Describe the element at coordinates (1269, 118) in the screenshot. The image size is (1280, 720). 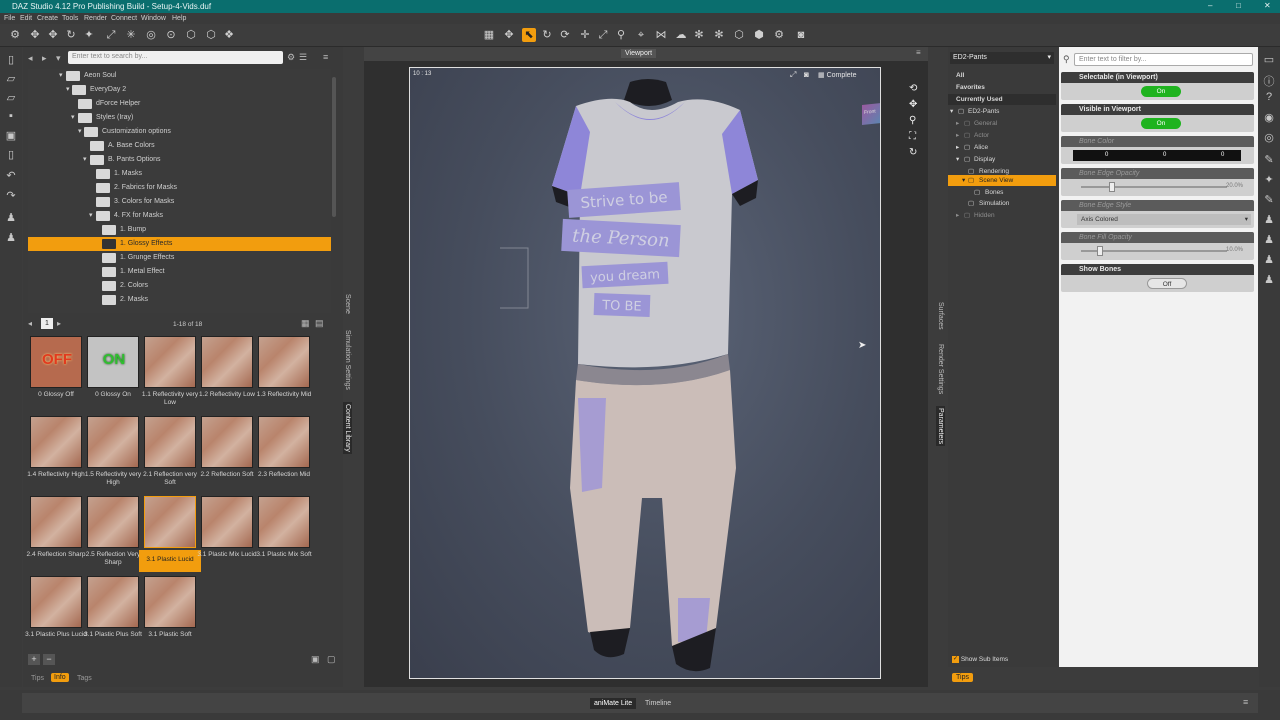
I see `visibility-icon: ◉` at that location.